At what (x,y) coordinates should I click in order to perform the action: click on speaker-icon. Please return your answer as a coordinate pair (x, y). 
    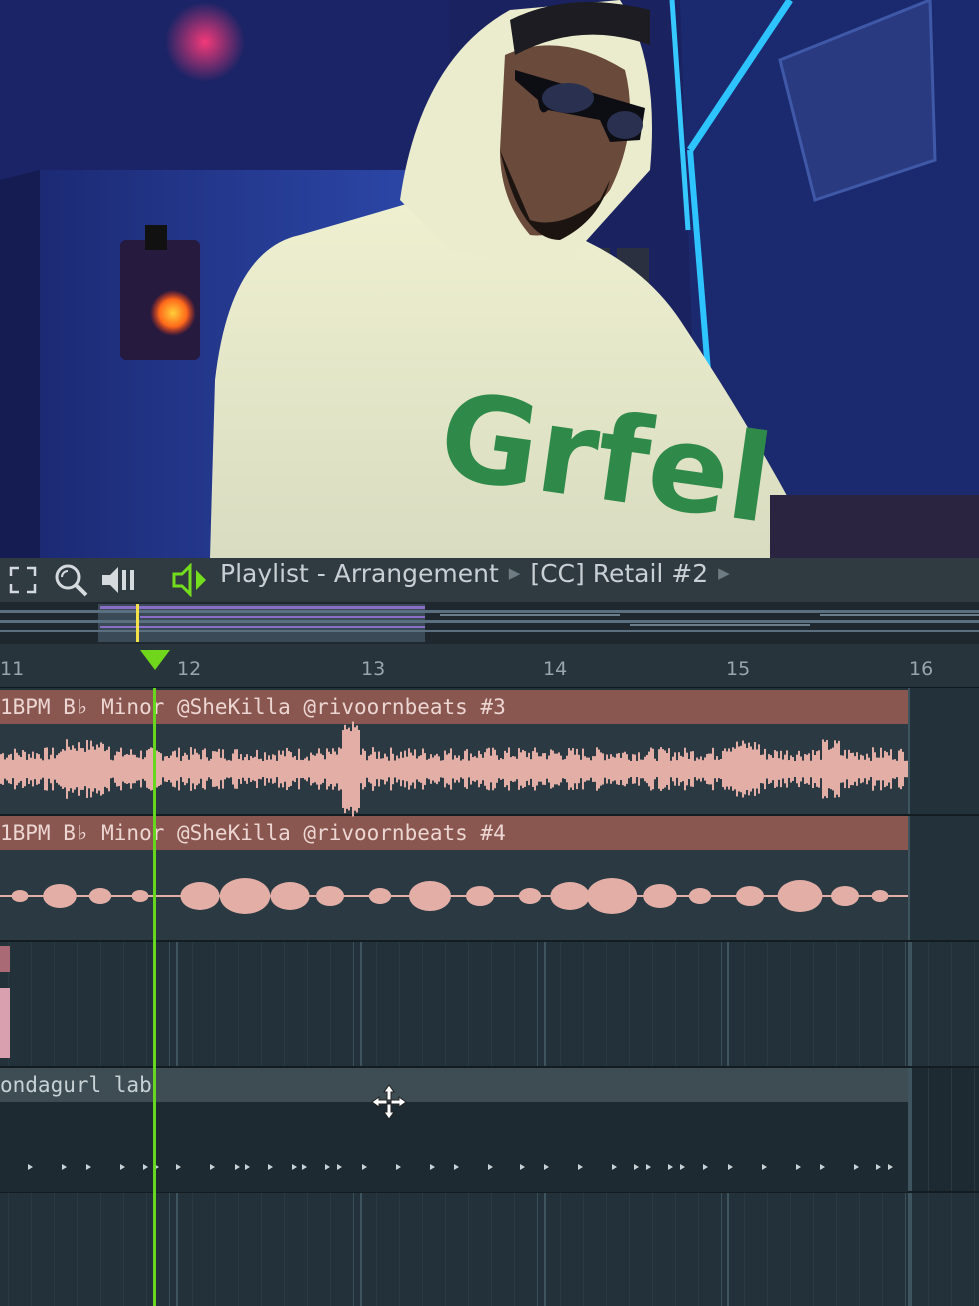
    Looking at the image, I should click on (190, 580).